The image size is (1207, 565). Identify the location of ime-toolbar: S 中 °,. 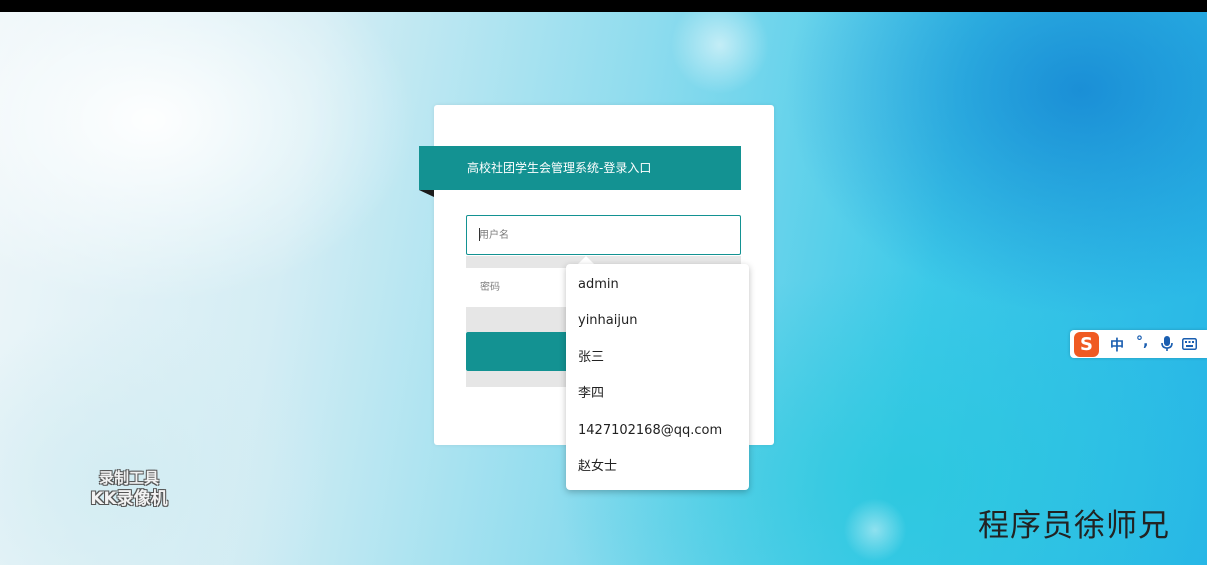
(1138, 344).